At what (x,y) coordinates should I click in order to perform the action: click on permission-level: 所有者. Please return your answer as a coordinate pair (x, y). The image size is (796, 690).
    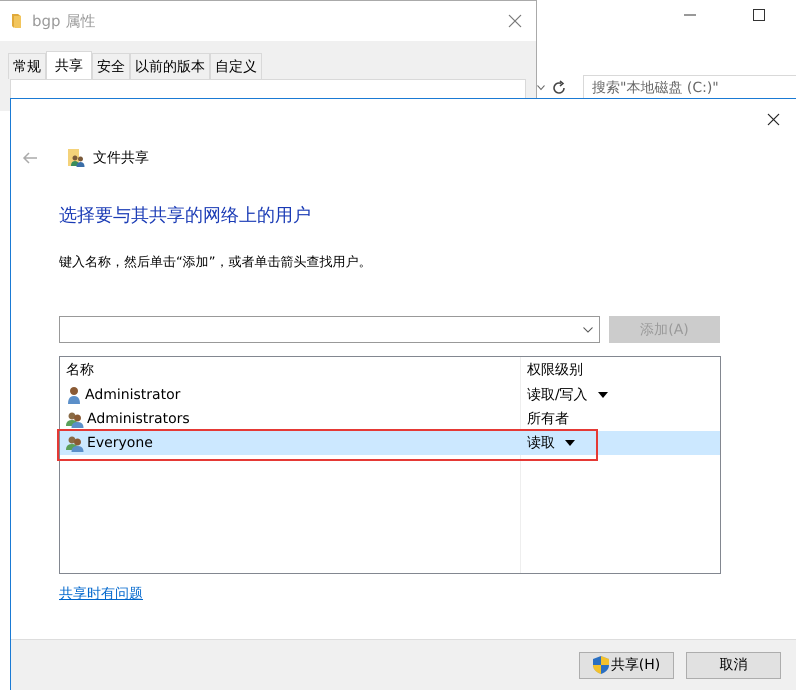
    Looking at the image, I should click on (548, 419).